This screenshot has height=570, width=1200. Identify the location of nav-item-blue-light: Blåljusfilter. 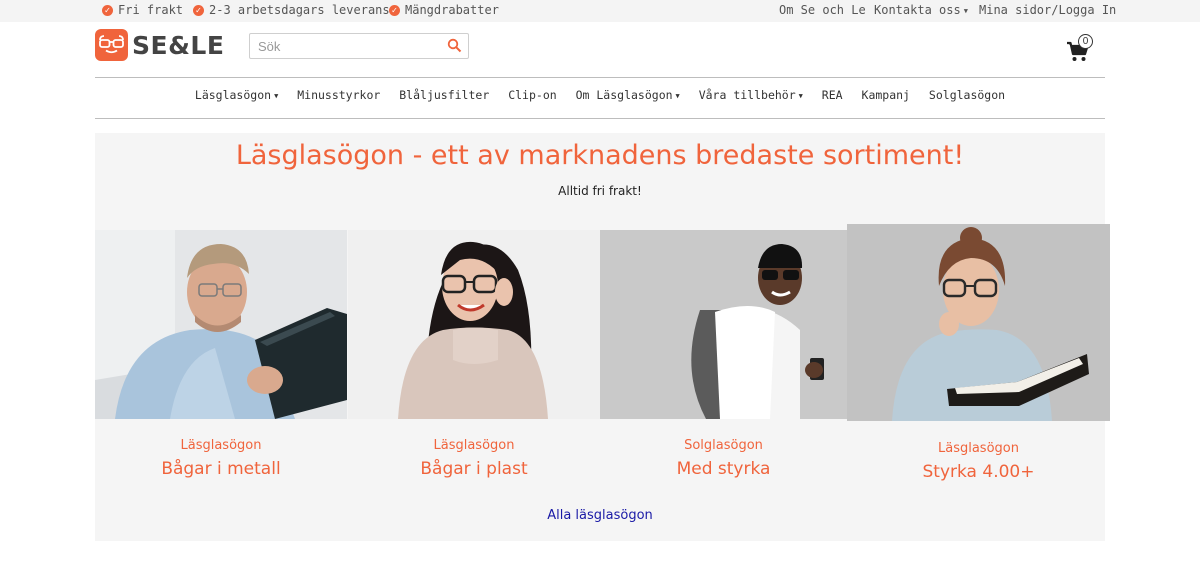
(444, 95).